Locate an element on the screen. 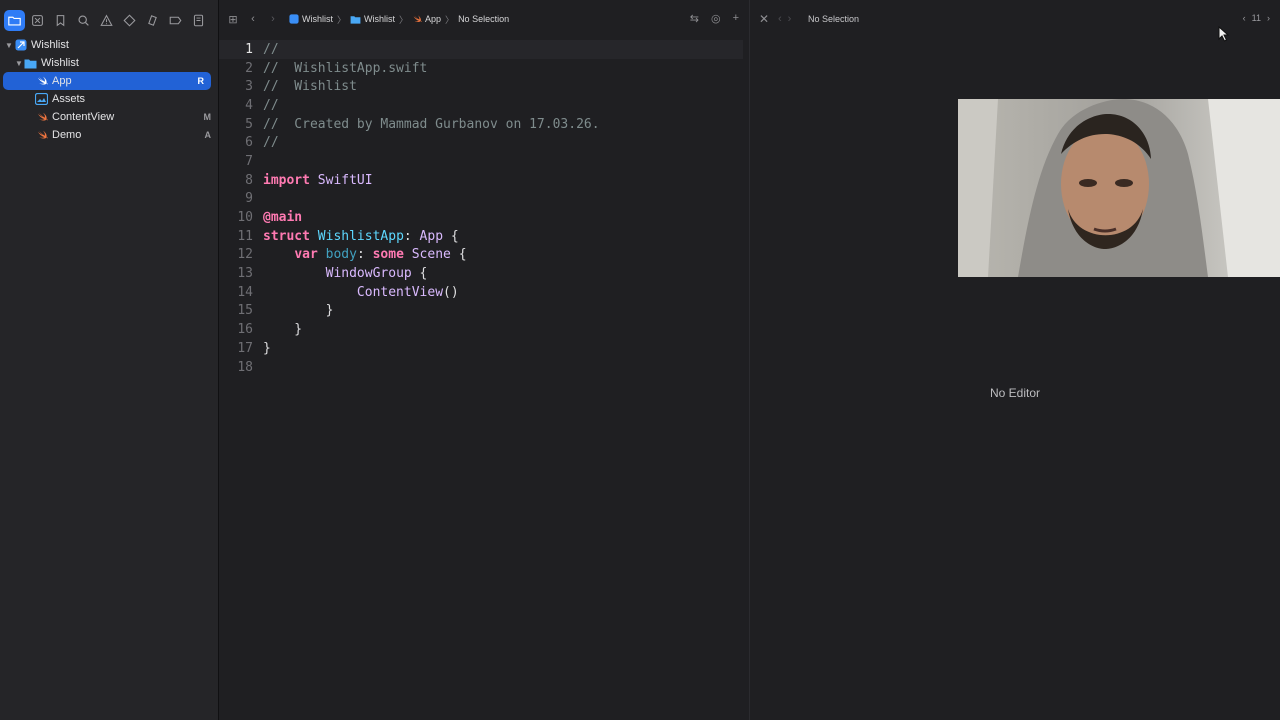 The width and height of the screenshot is (1280, 720). webcam-overlay is located at coordinates (1119, 188).